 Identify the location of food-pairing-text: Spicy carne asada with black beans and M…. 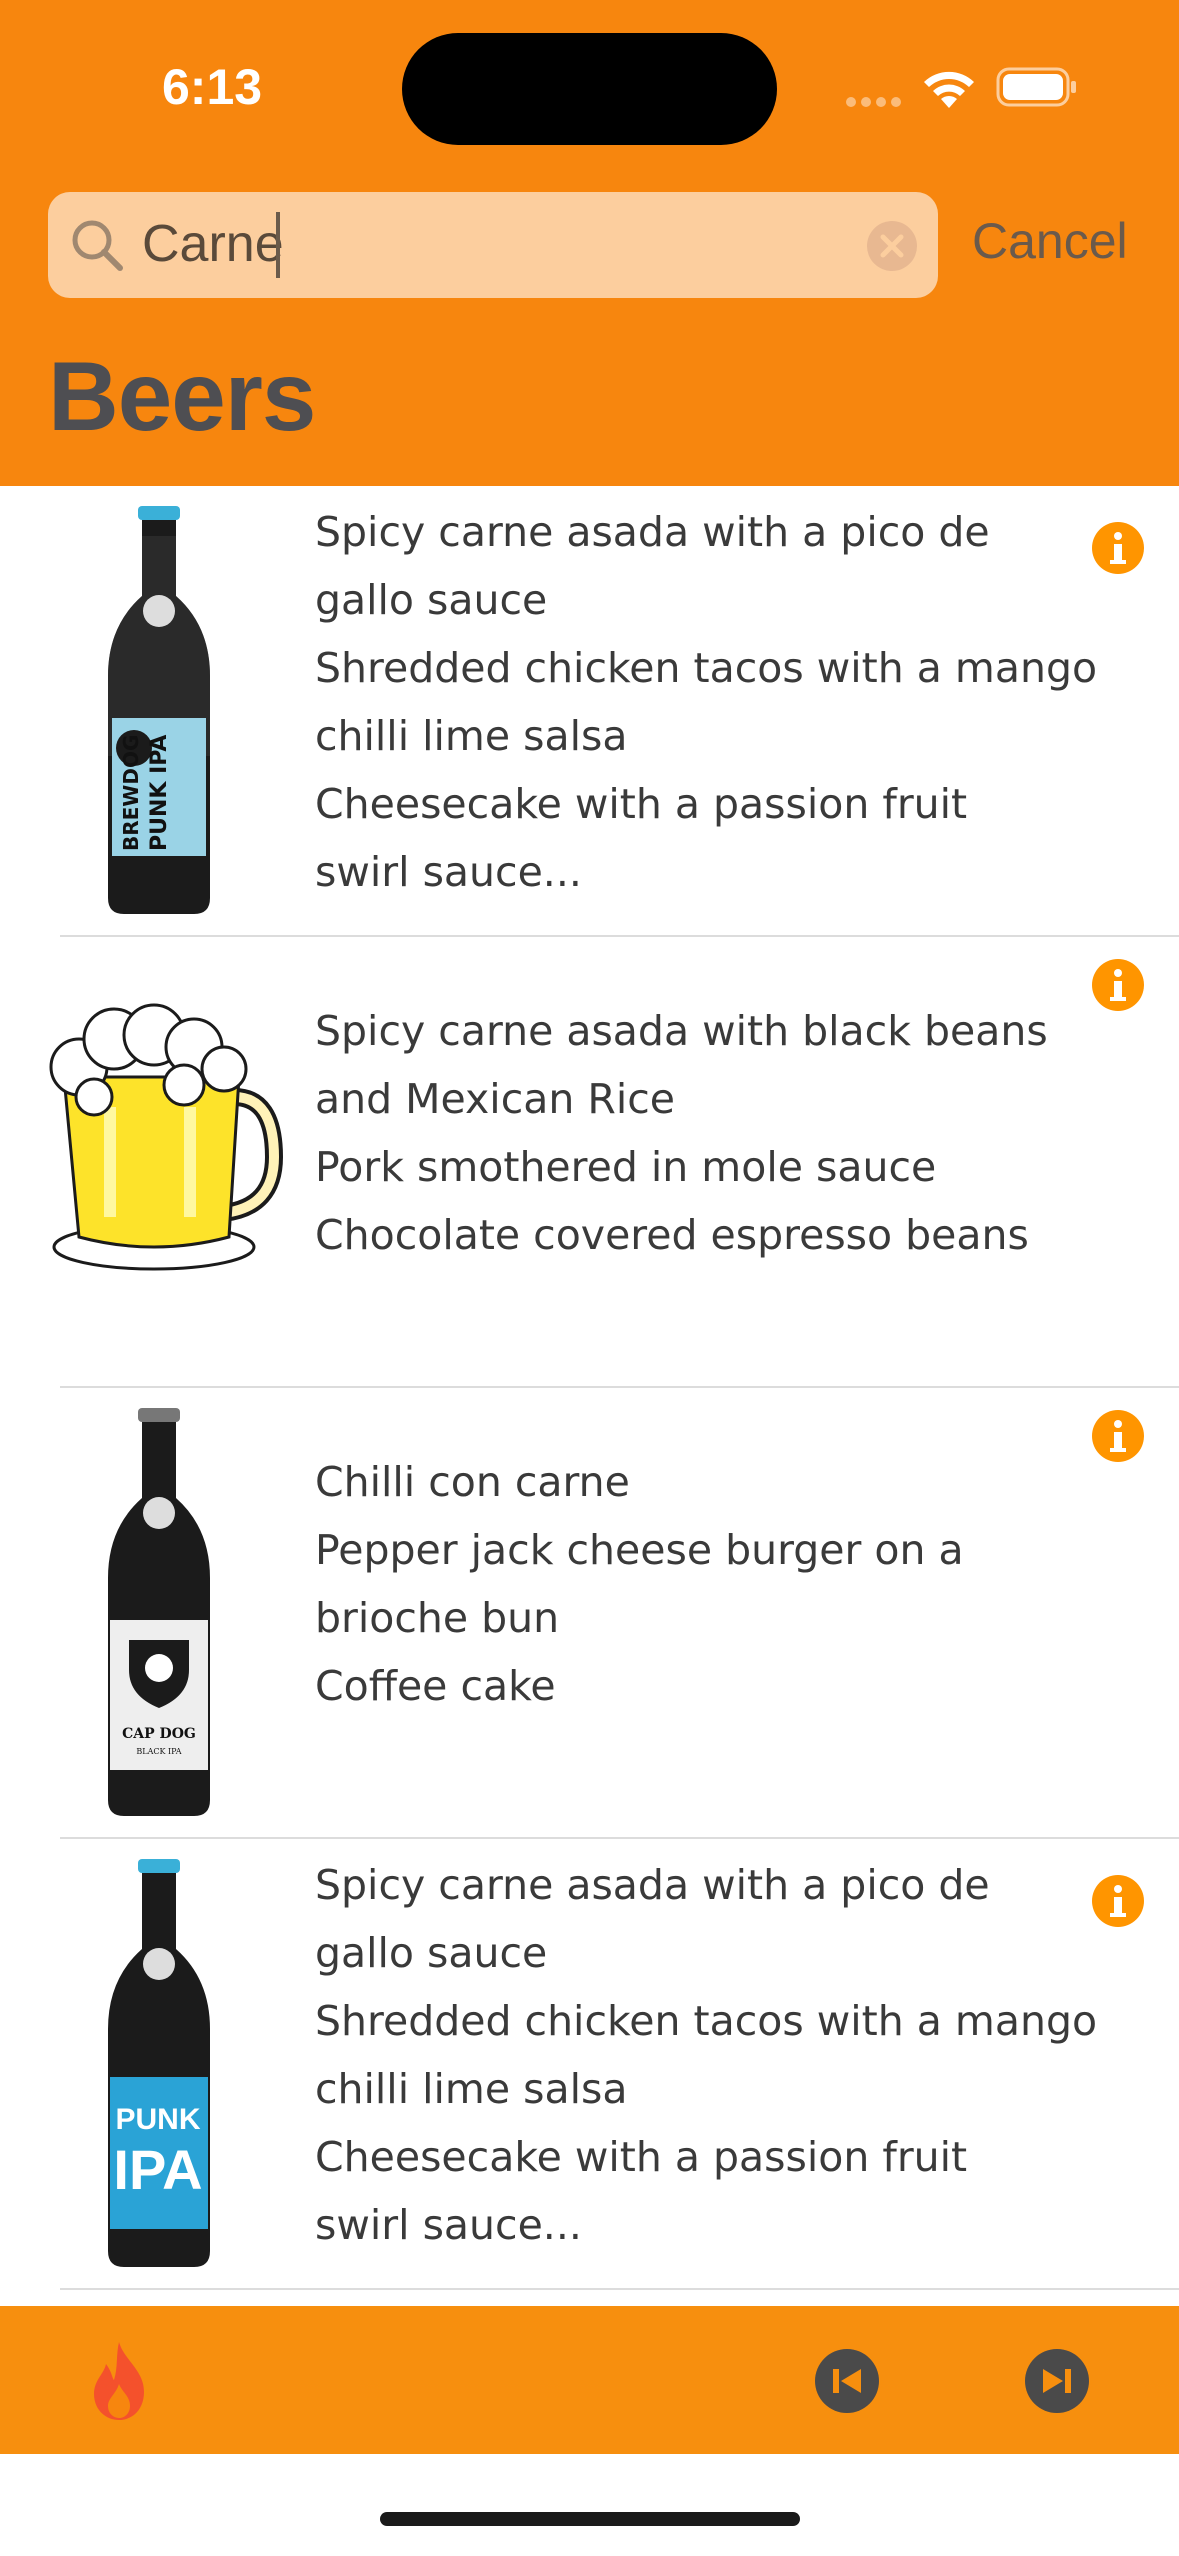
(681, 1133).